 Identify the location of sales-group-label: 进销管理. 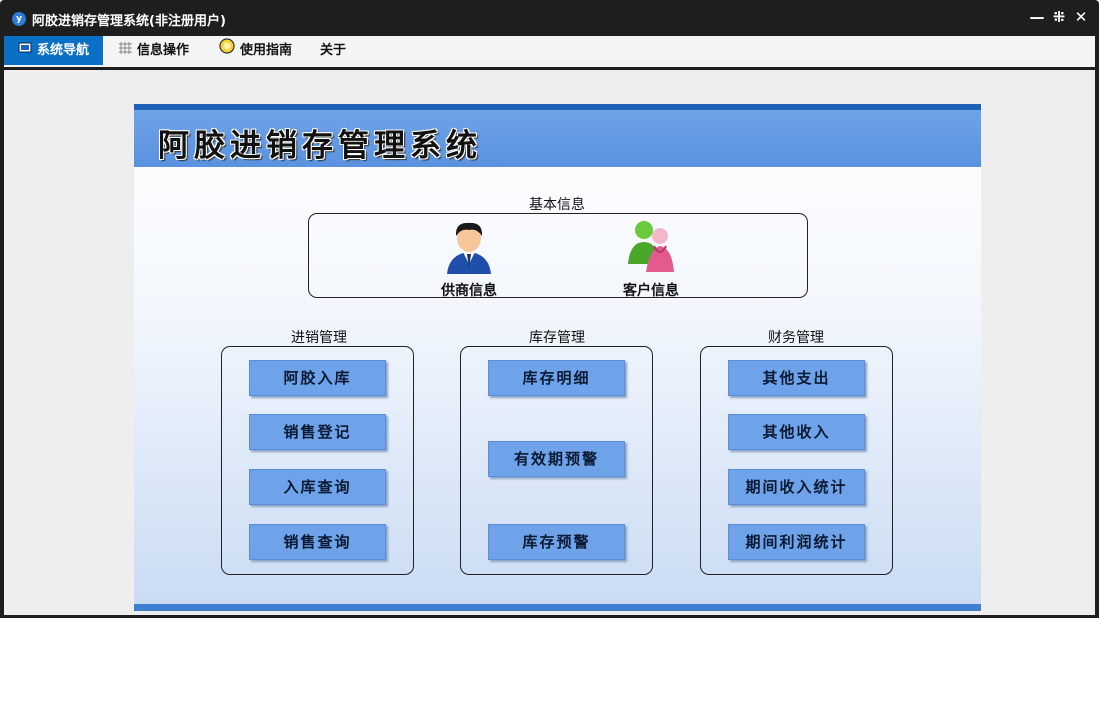
(319, 338).